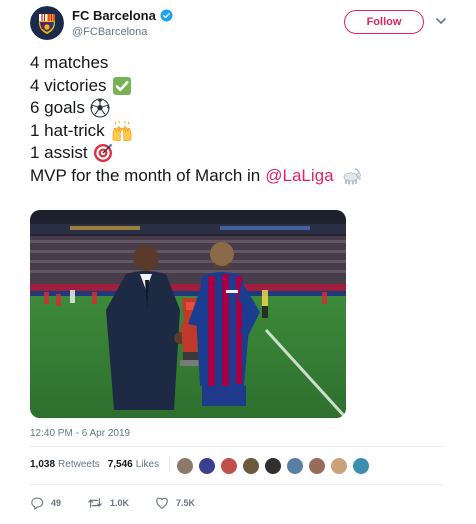 The width and height of the screenshot is (476, 524). I want to click on goat-icon, so click(352, 176).